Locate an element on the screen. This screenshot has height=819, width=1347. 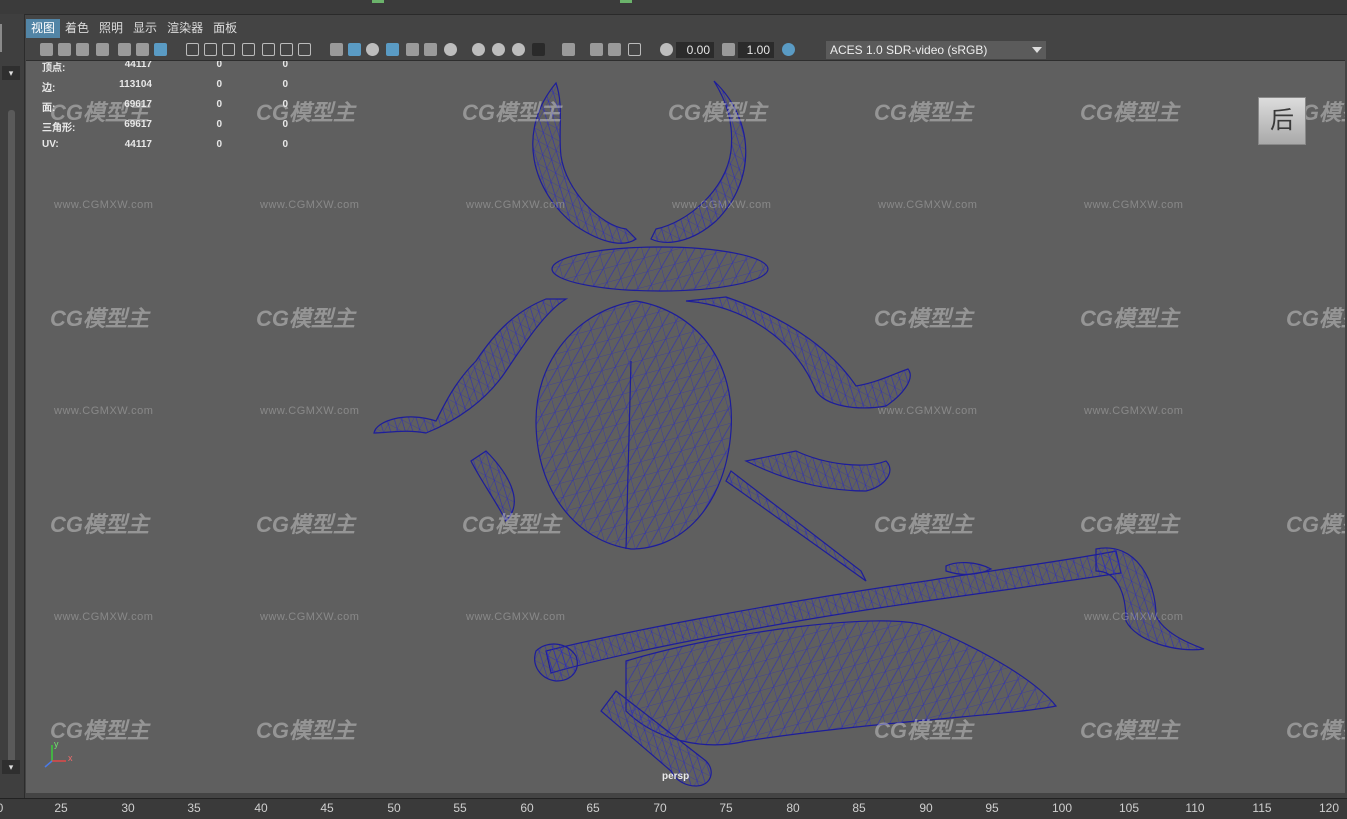
wireframe-icon is located at coordinates (336, 49).